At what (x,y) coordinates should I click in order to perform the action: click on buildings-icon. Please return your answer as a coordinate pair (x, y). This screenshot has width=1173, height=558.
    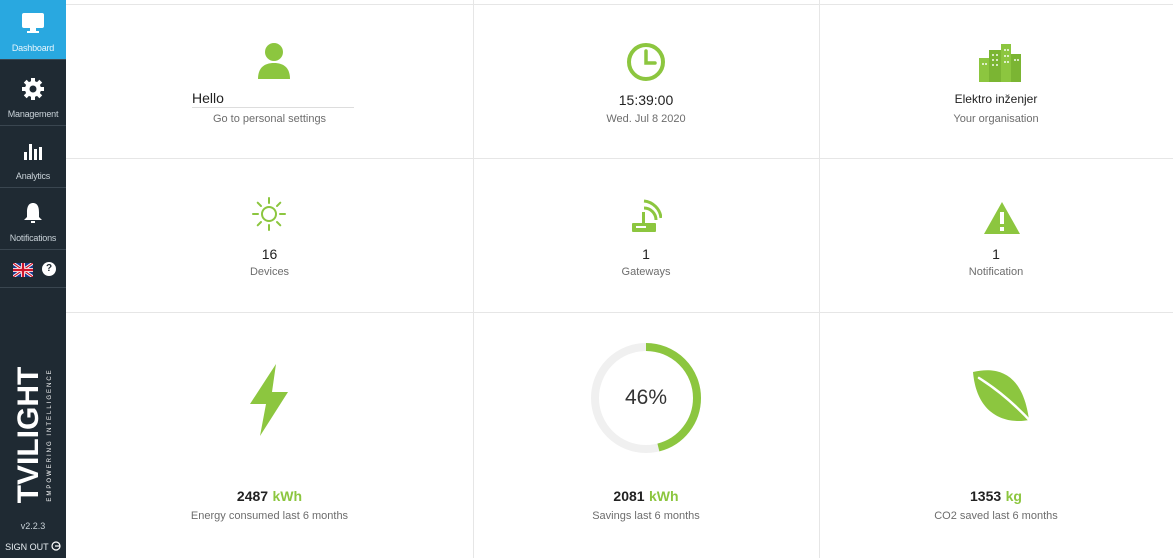
    Looking at the image, I should click on (1000, 63).